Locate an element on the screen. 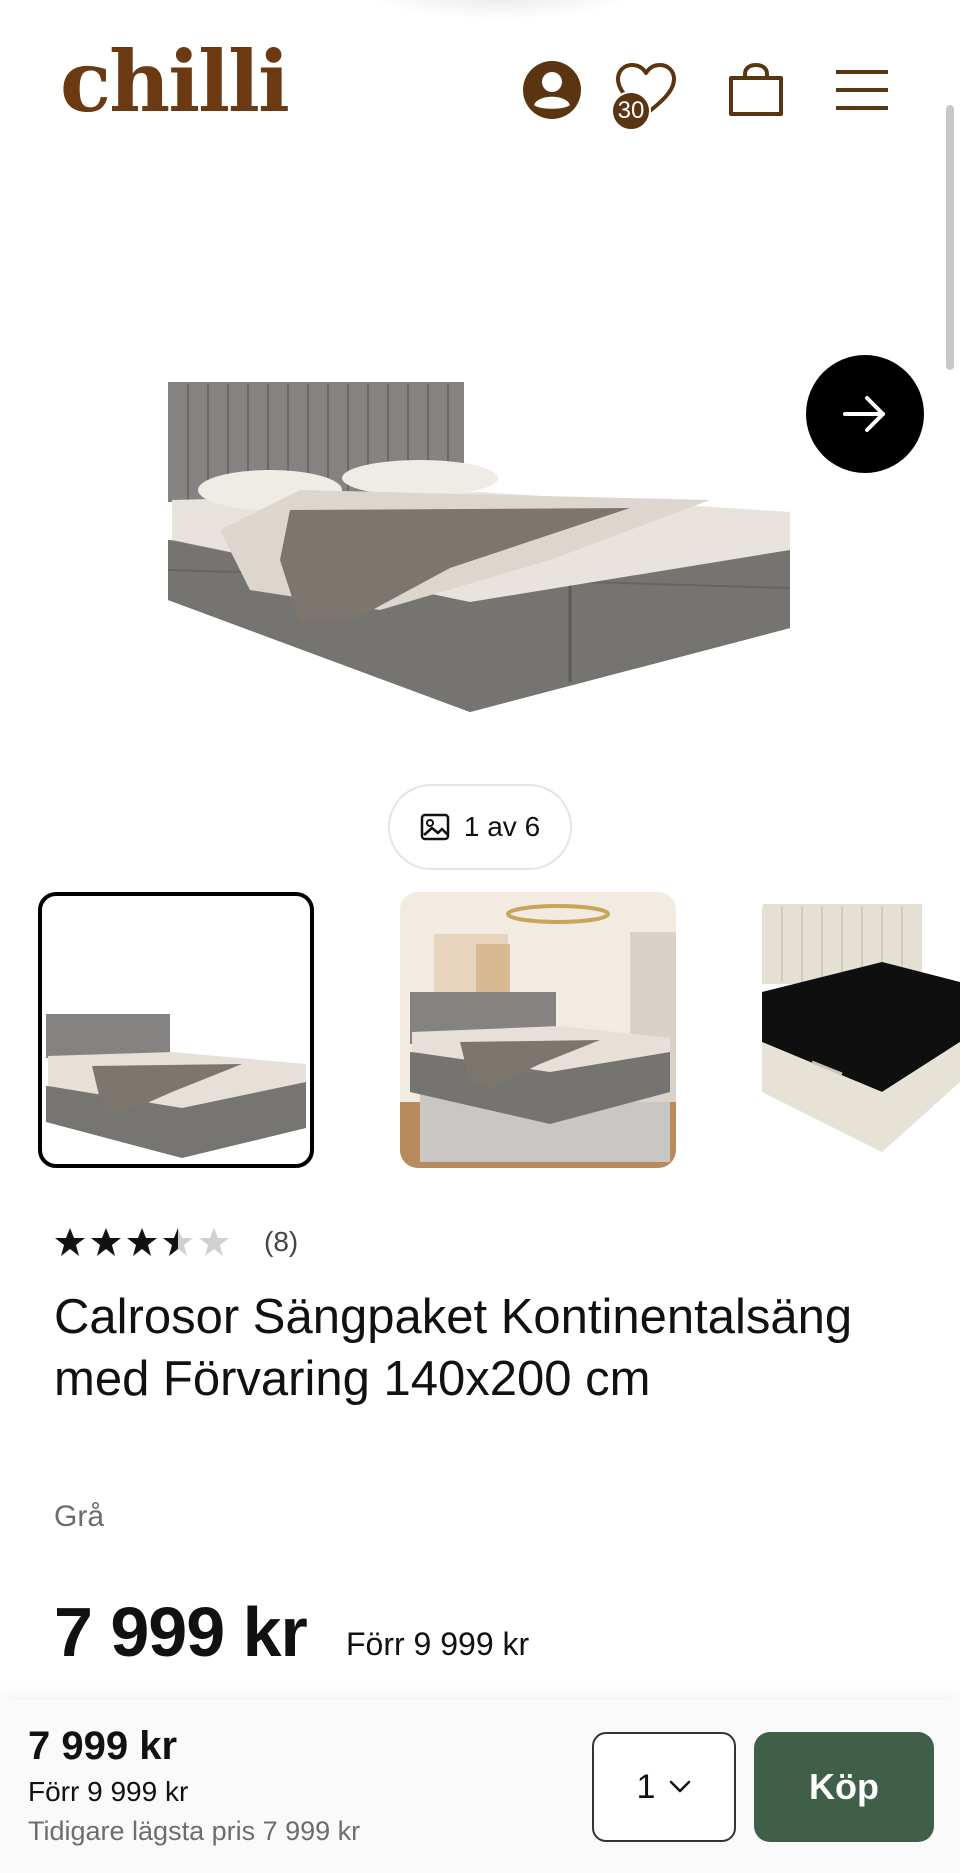 This screenshot has height=1873, width=960. sticky-old-price: Förr 9 999 kr is located at coordinates (108, 1791).